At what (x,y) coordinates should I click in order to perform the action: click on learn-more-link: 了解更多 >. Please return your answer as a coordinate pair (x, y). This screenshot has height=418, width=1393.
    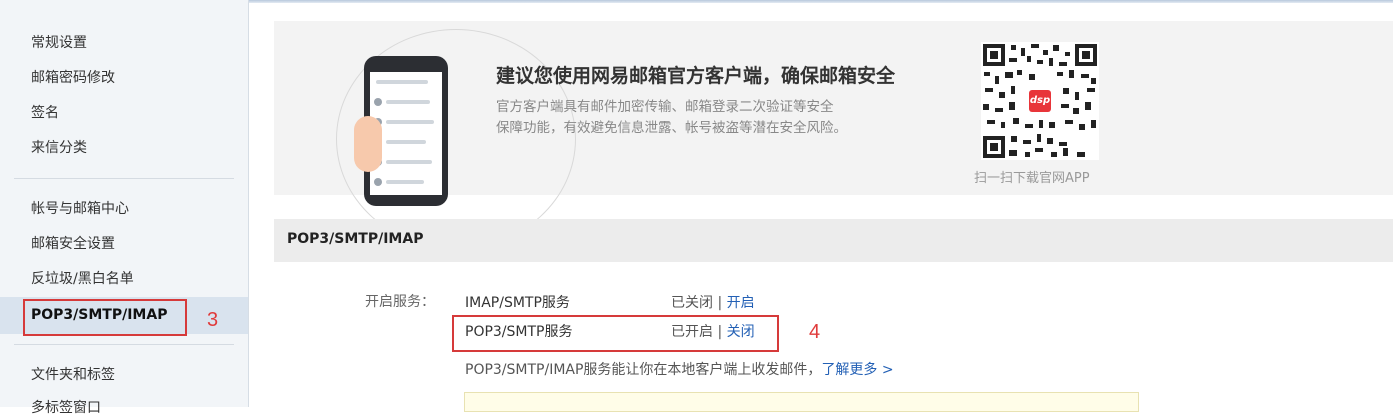
    Looking at the image, I should click on (857, 370).